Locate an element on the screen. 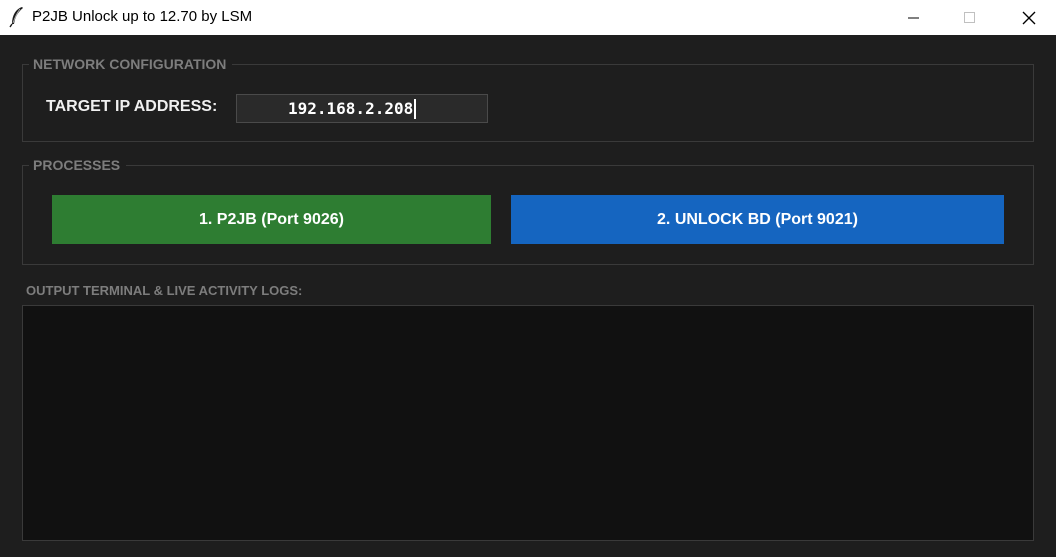  minimize-icon is located at coordinates (913, 17).